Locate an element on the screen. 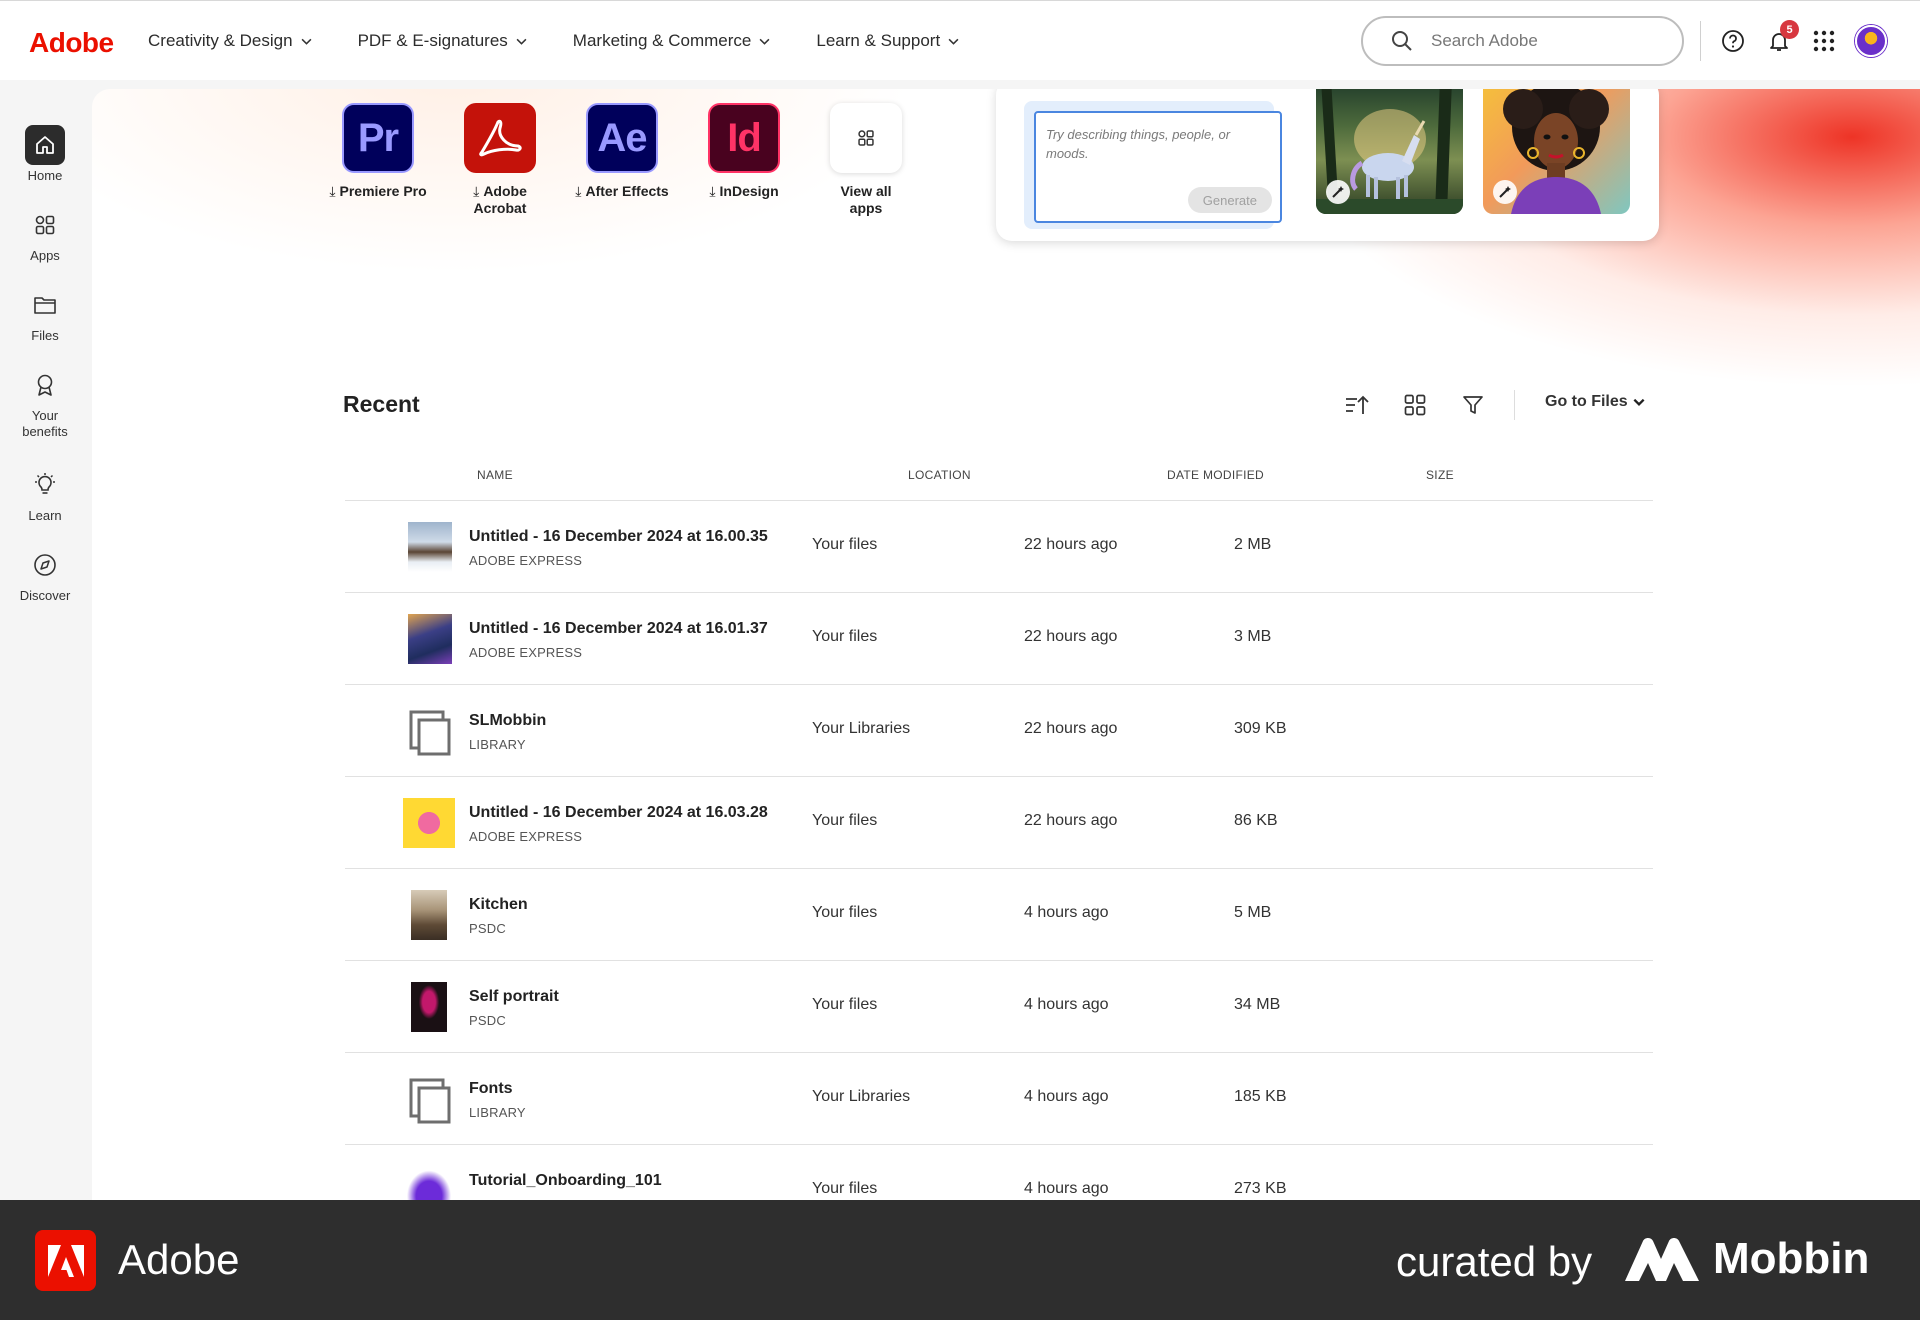  sample-image-unicorn is located at coordinates (1389, 151).